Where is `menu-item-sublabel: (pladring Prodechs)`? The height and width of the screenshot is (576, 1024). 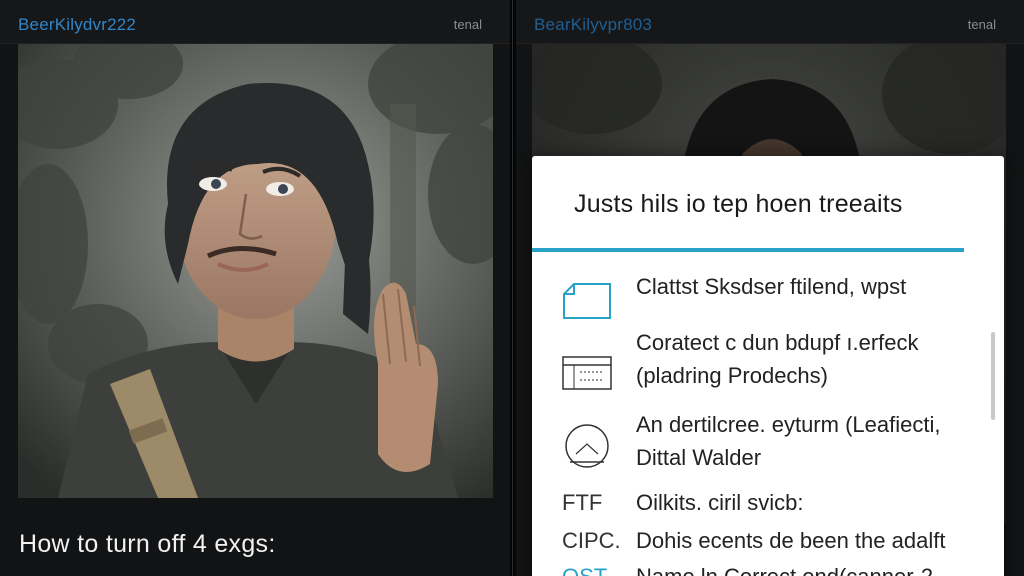
menu-item-sublabel: (pladring Prodechs) is located at coordinates (732, 375).